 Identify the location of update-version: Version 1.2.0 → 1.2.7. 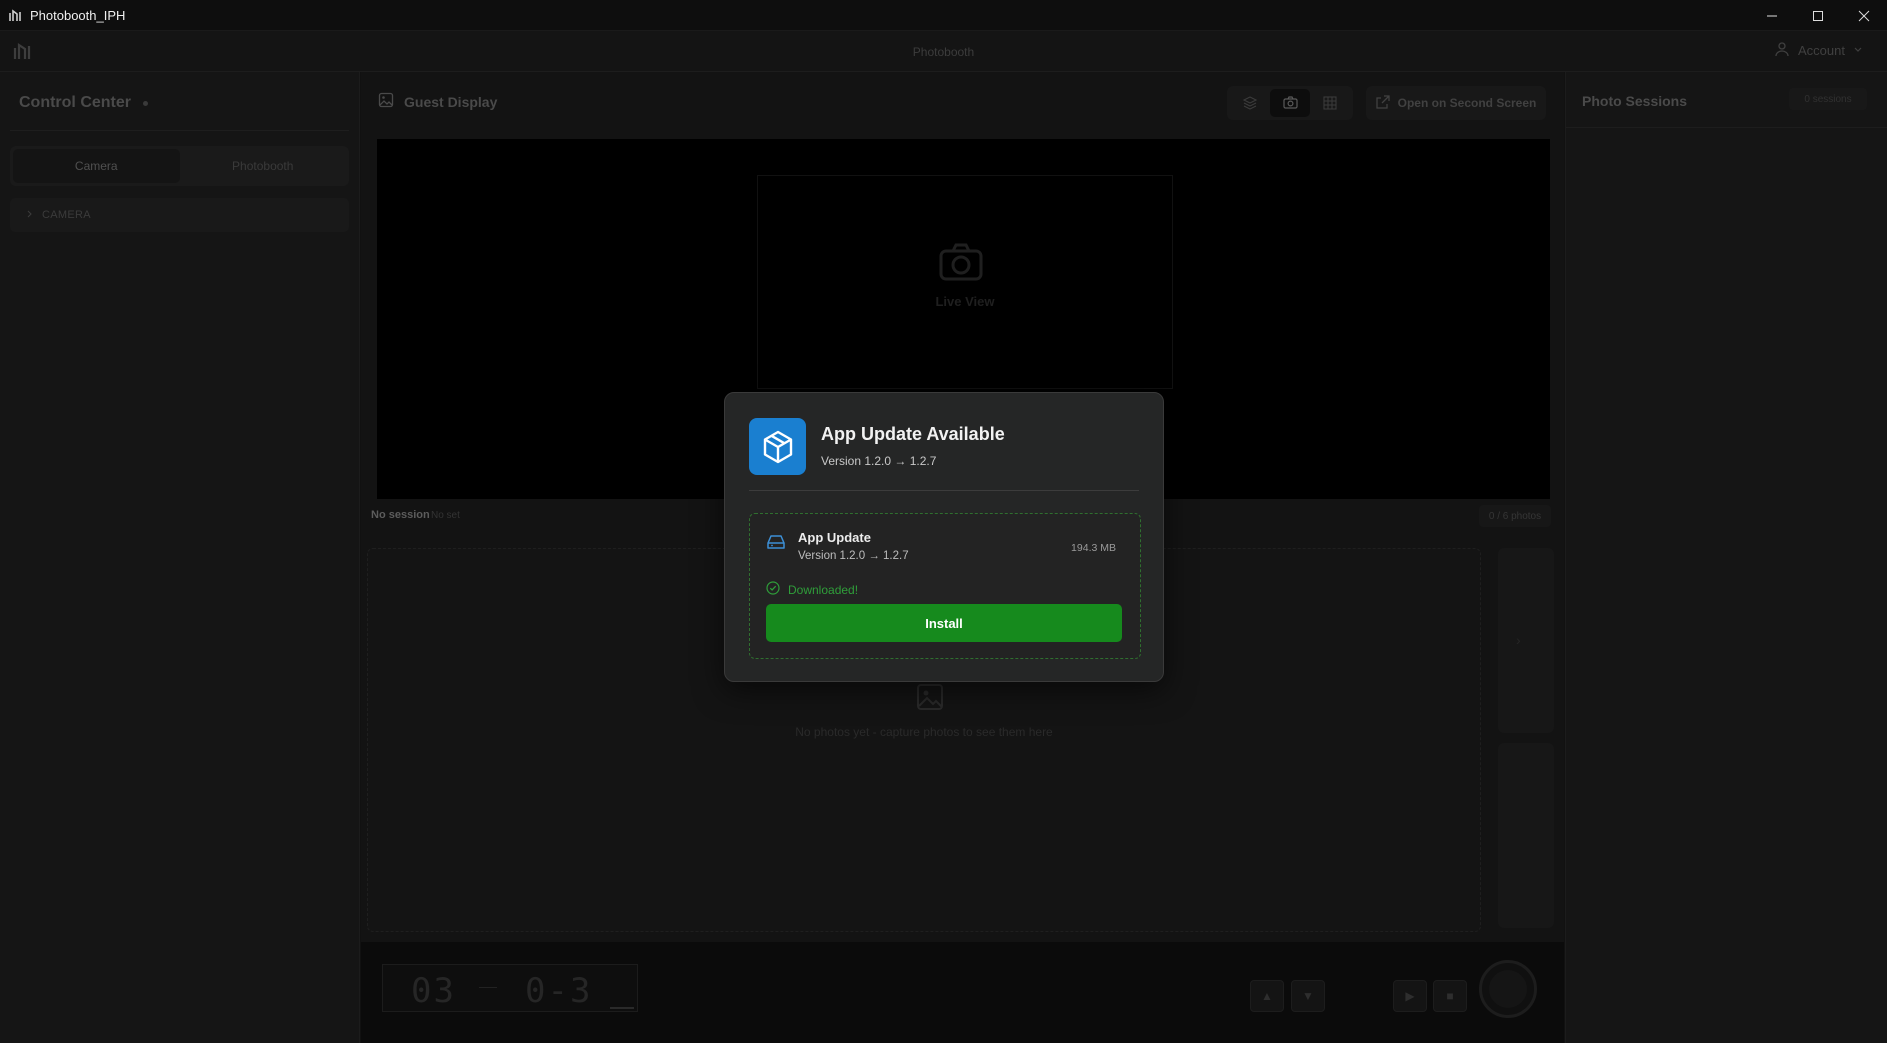
(853, 556).